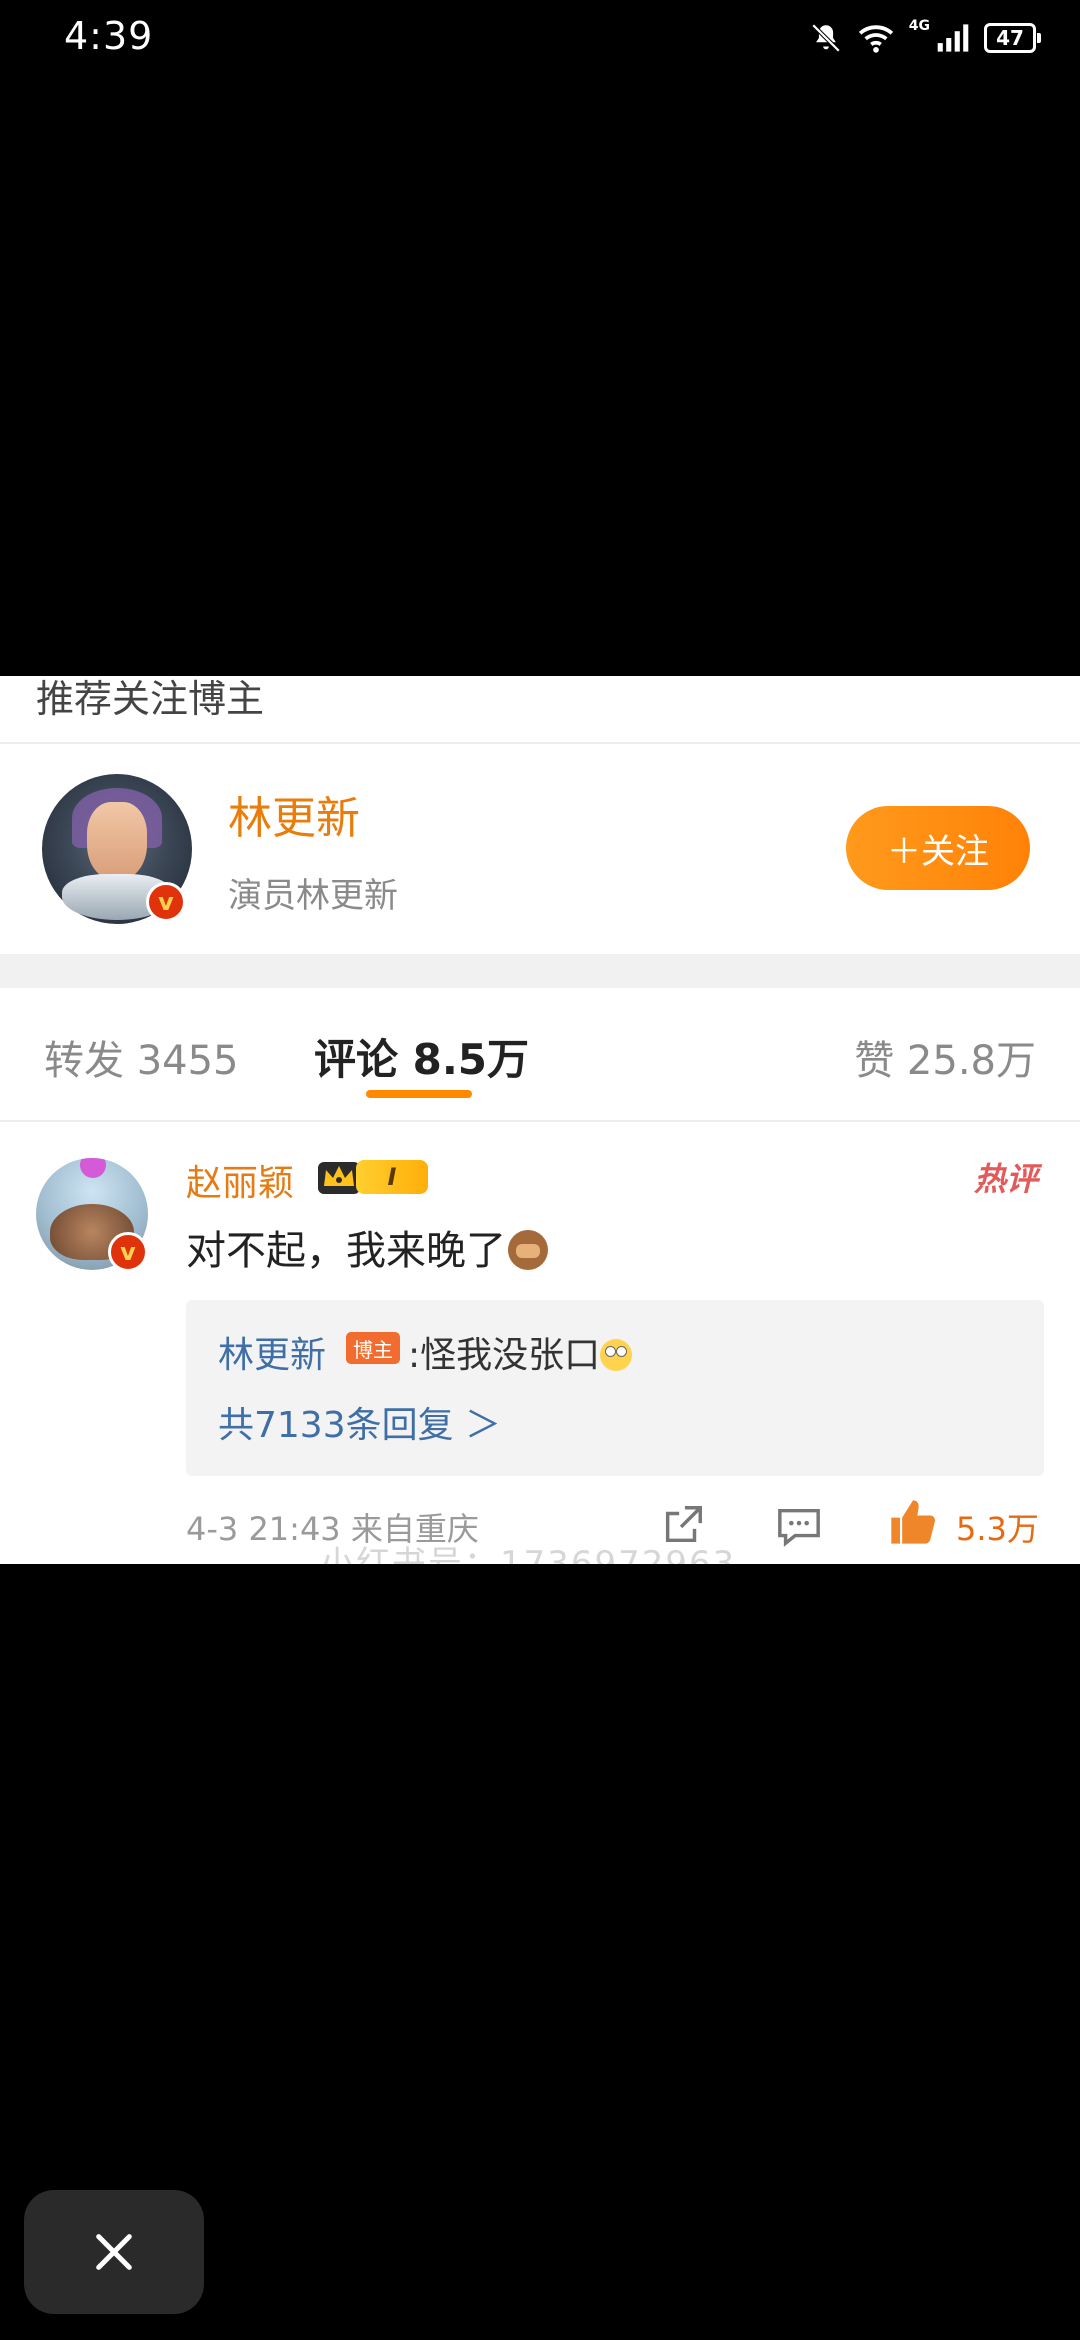 The height and width of the screenshot is (2340, 1080). What do you see at coordinates (528, 1250) in the screenshot?
I see `monkey-emoji-icon` at bounding box center [528, 1250].